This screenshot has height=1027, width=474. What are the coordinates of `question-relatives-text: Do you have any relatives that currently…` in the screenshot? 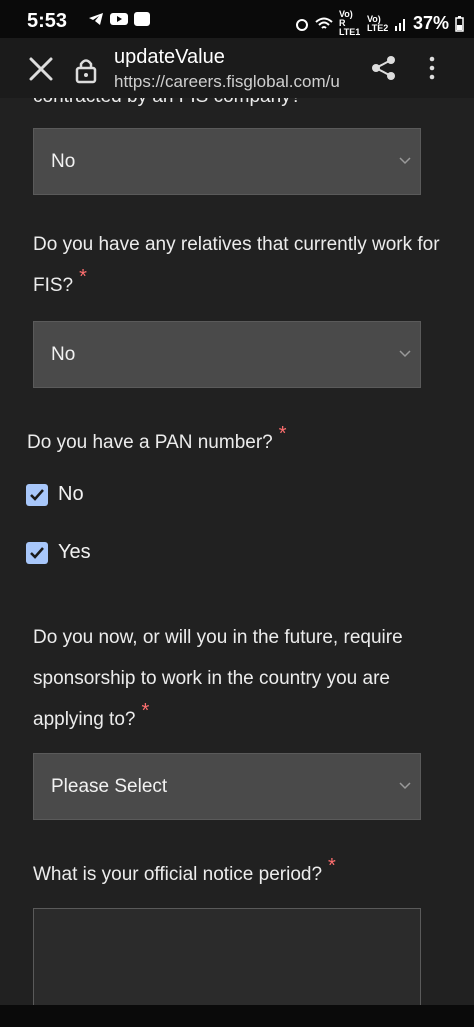 It's located at (236, 265).